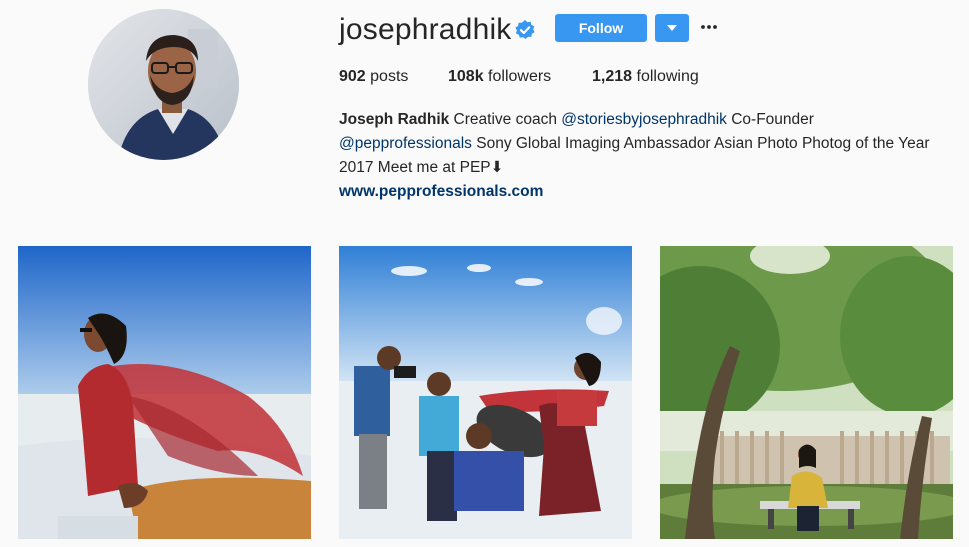 The width and height of the screenshot is (969, 547). I want to click on bio-text: Creative coach, so click(505, 119).